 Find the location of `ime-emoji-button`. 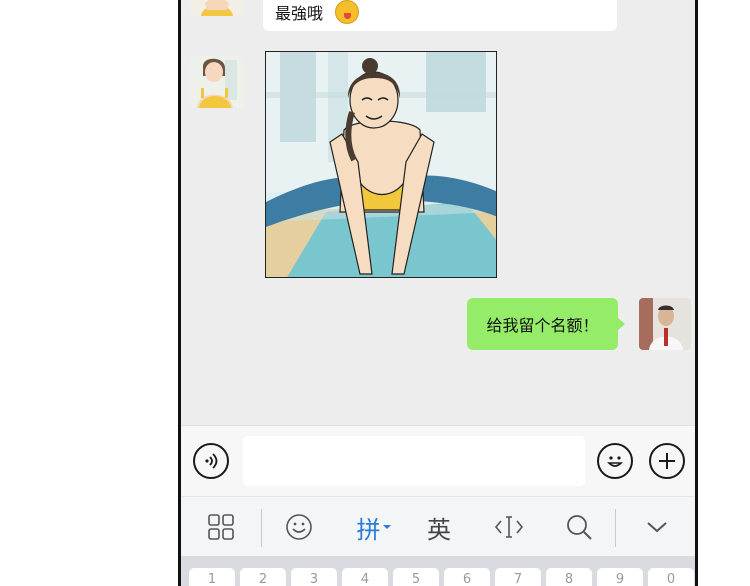

ime-emoji-button is located at coordinates (299, 527).